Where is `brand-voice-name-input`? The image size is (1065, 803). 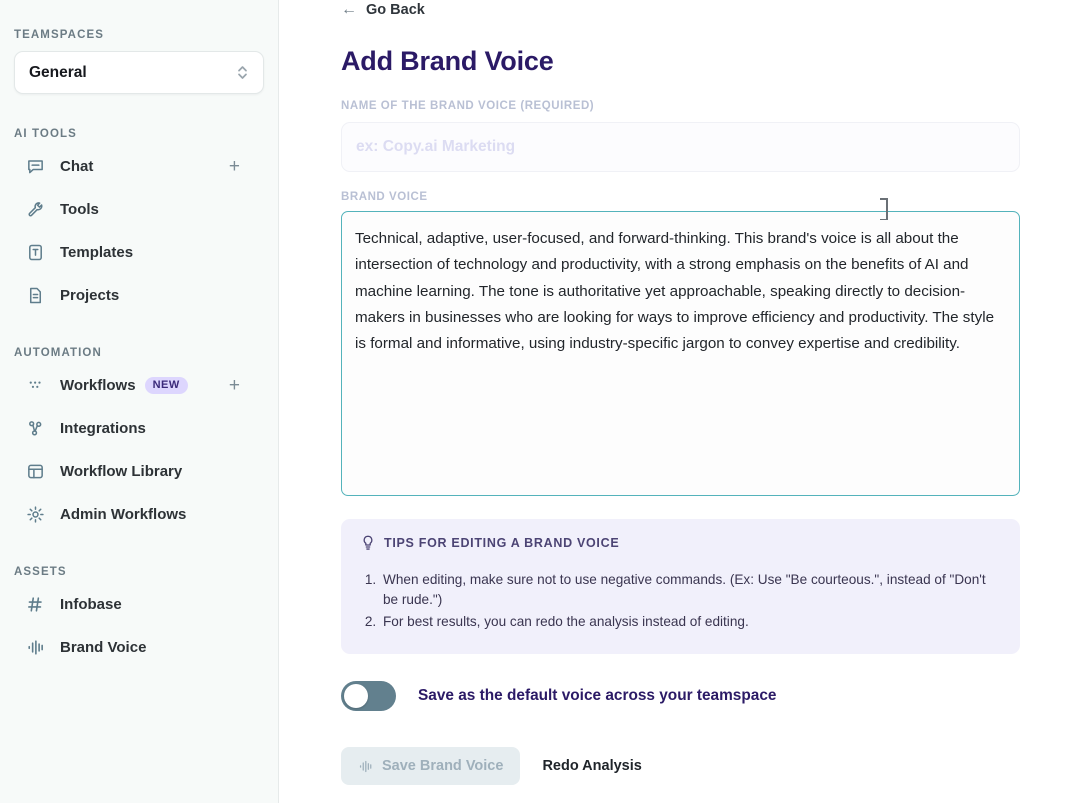 brand-voice-name-input is located at coordinates (680, 147).